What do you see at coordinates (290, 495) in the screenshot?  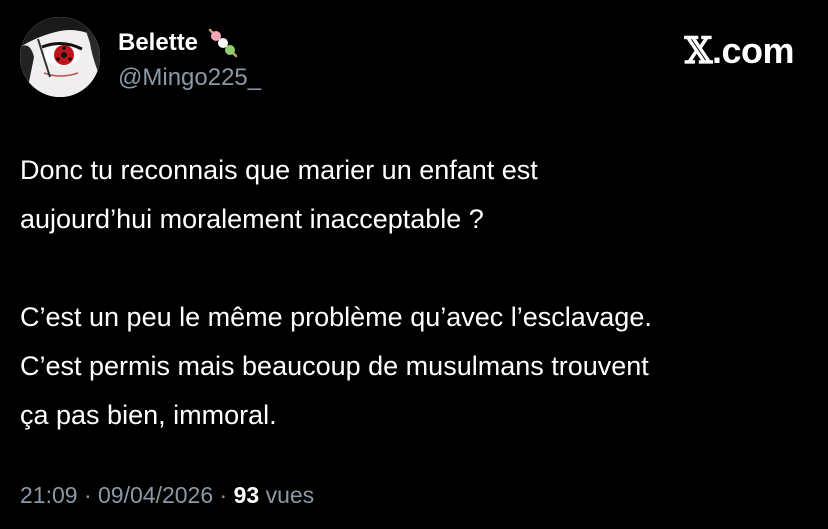 I see `views-label: vues` at bounding box center [290, 495].